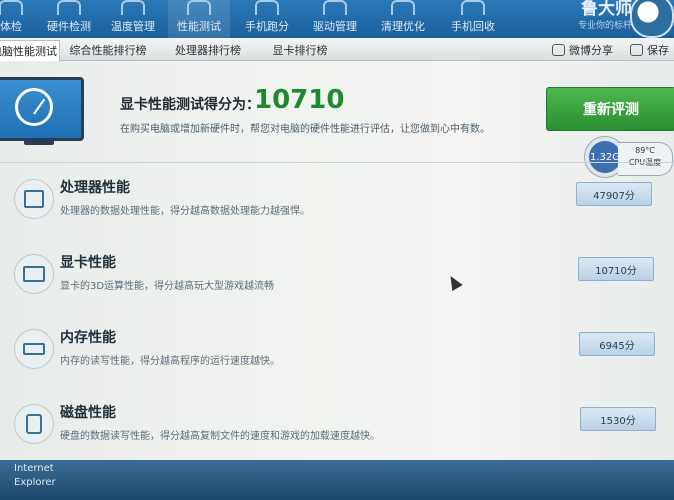  Describe the element at coordinates (652, 19) in the screenshot. I see `avatar` at that location.